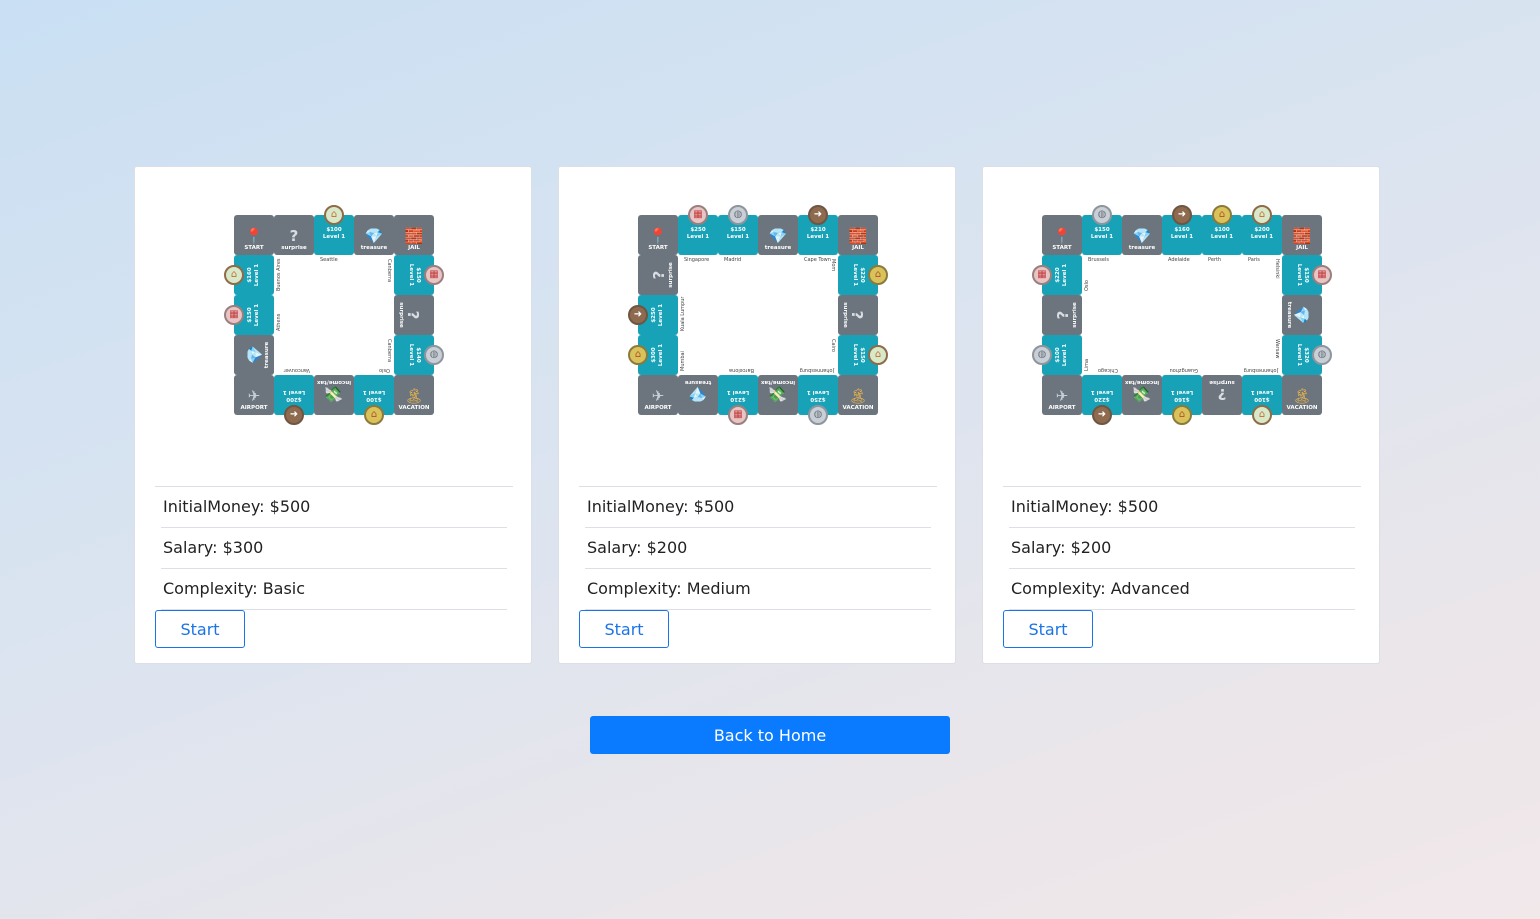 This screenshot has height=919, width=1540. What do you see at coordinates (243, 547) in the screenshot?
I see `salary-value: $300` at bounding box center [243, 547].